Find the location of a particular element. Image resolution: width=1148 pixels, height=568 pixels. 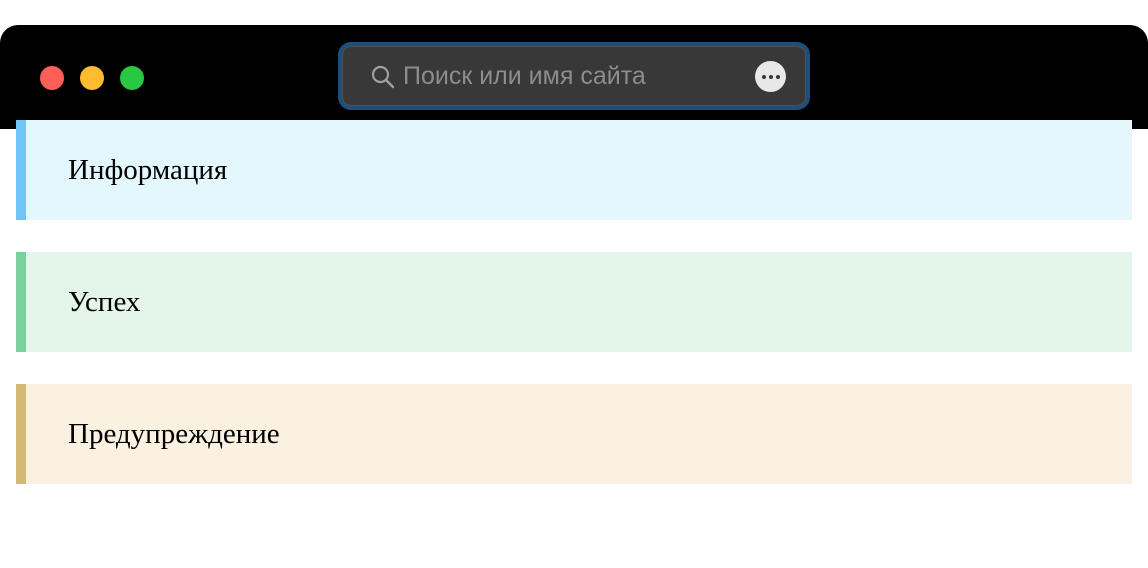

alert-success-text: Успех is located at coordinates (104, 301).